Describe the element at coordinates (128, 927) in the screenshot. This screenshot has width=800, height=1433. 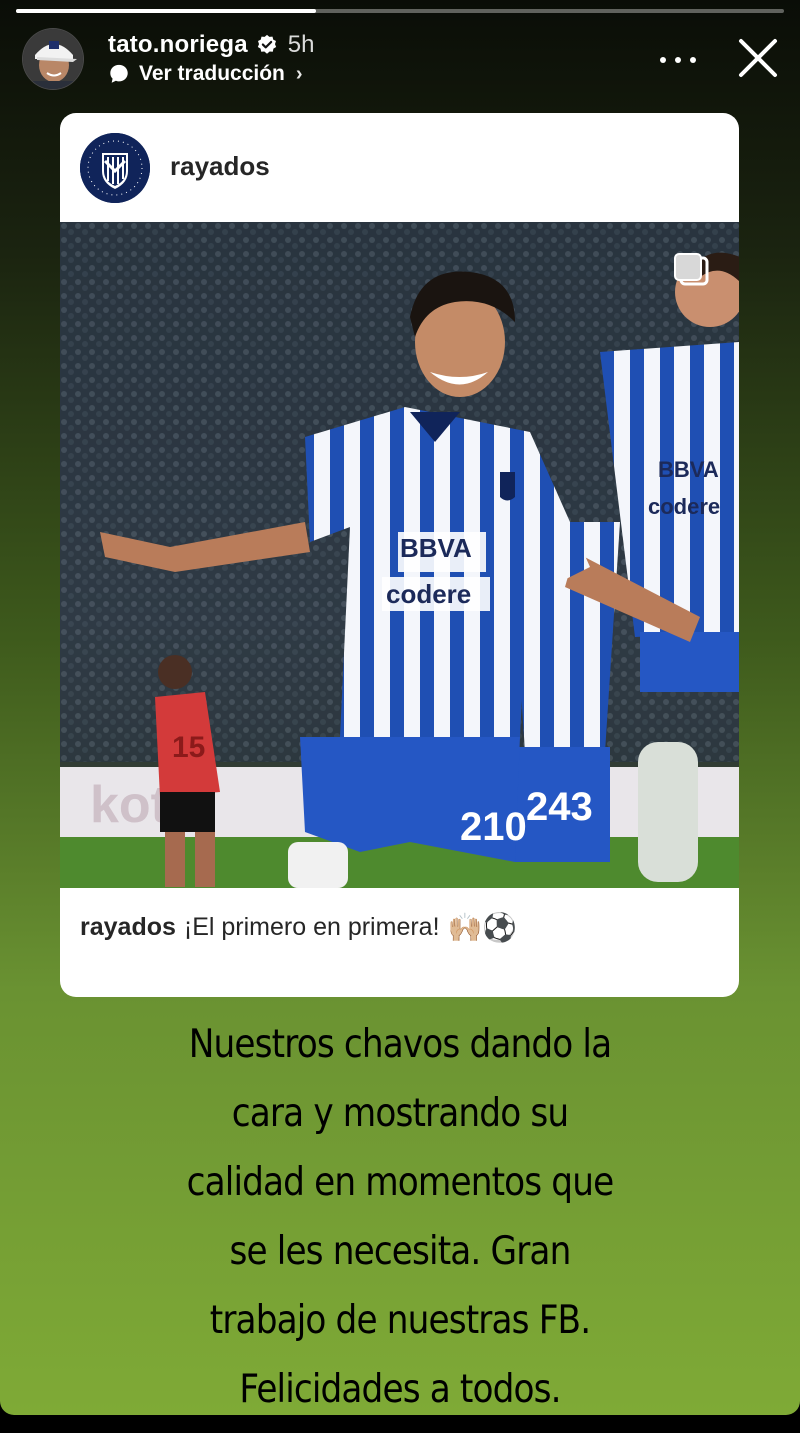
I see `caption-username: rayados` at that location.